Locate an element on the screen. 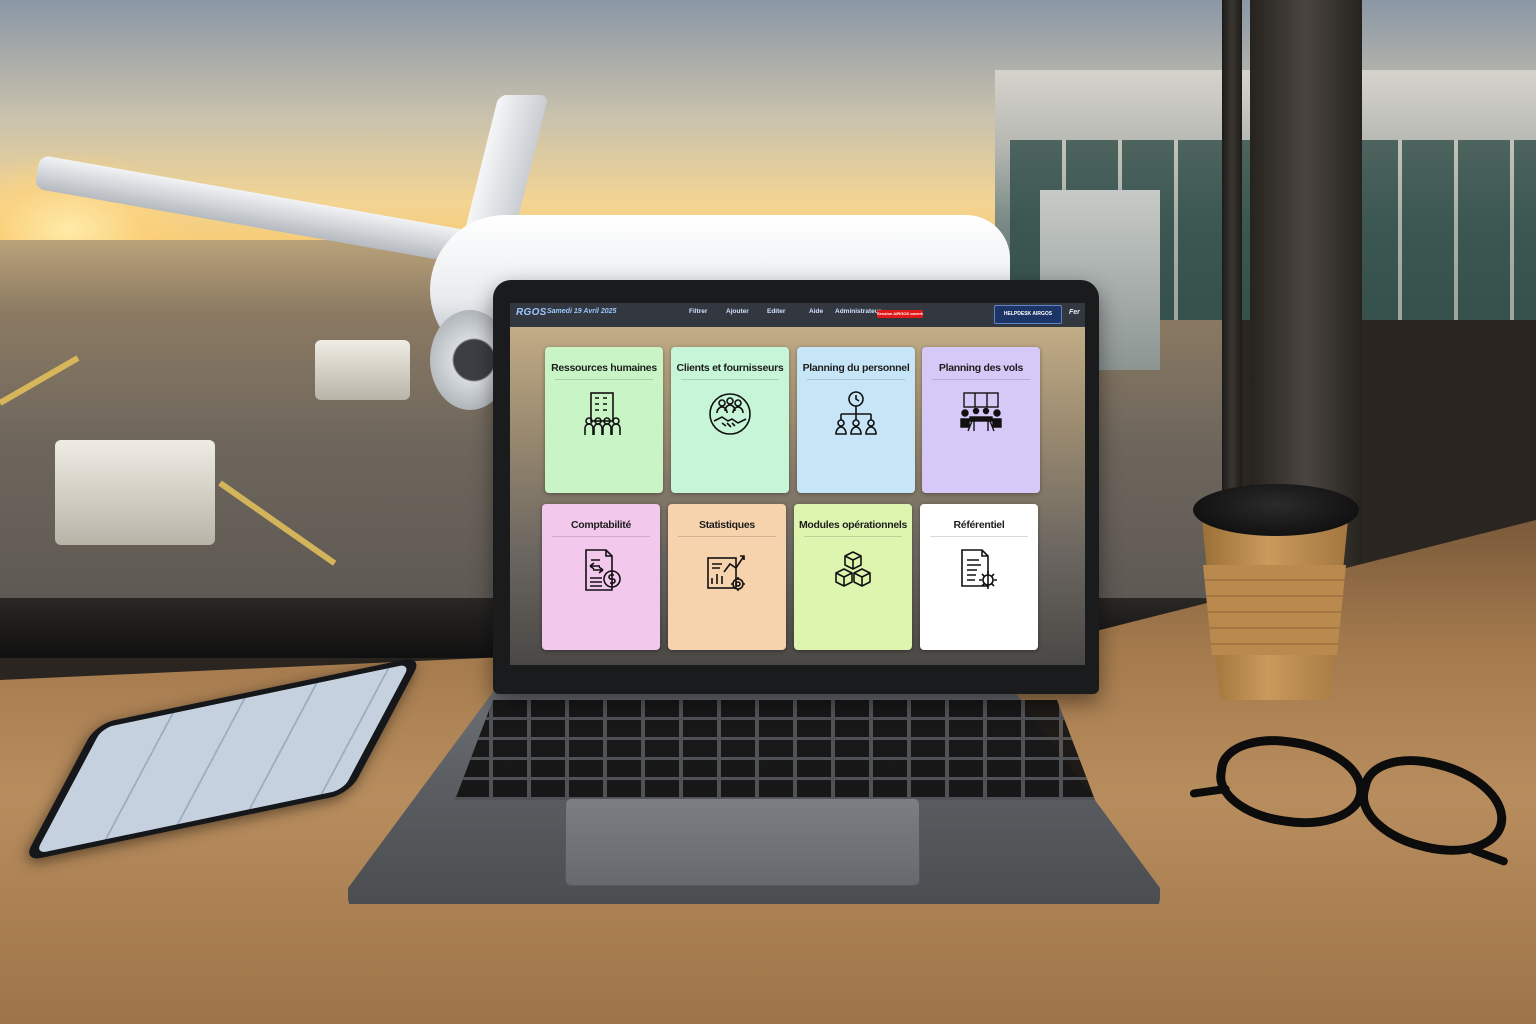 The width and height of the screenshot is (1536, 1024). menu-admin: Administrateur is located at coordinates (858, 311).